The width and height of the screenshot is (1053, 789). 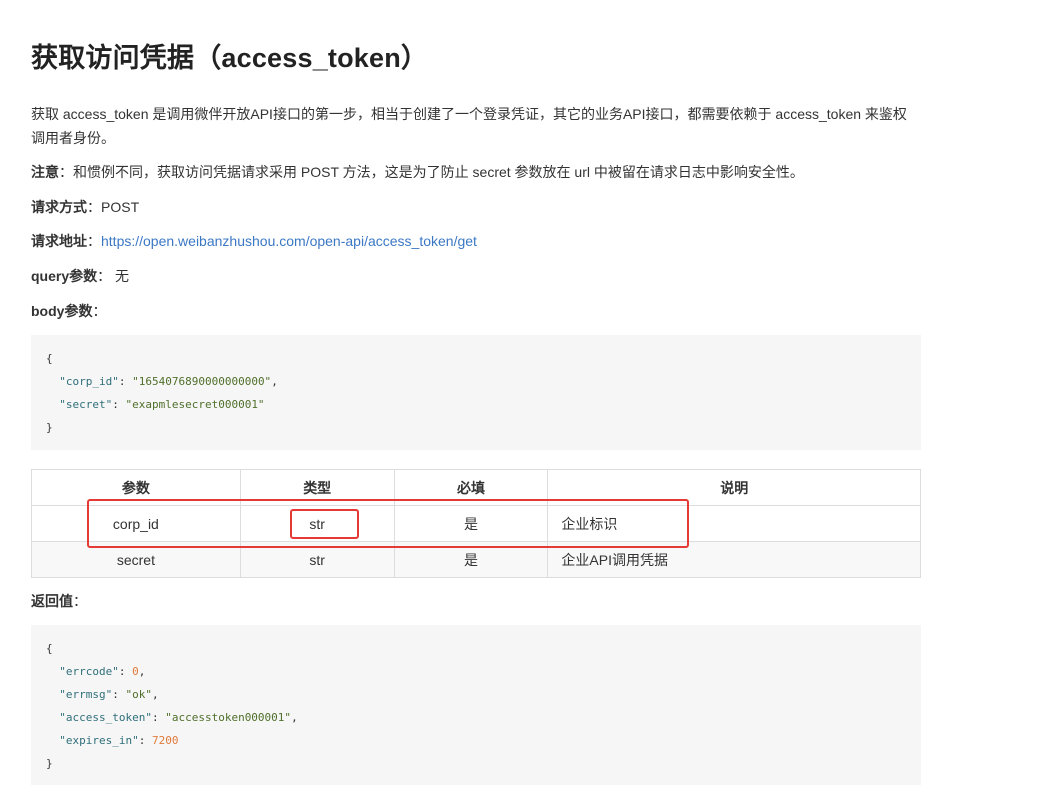 What do you see at coordinates (59, 241) in the screenshot?
I see `request-url-label: 请求地址` at bounding box center [59, 241].